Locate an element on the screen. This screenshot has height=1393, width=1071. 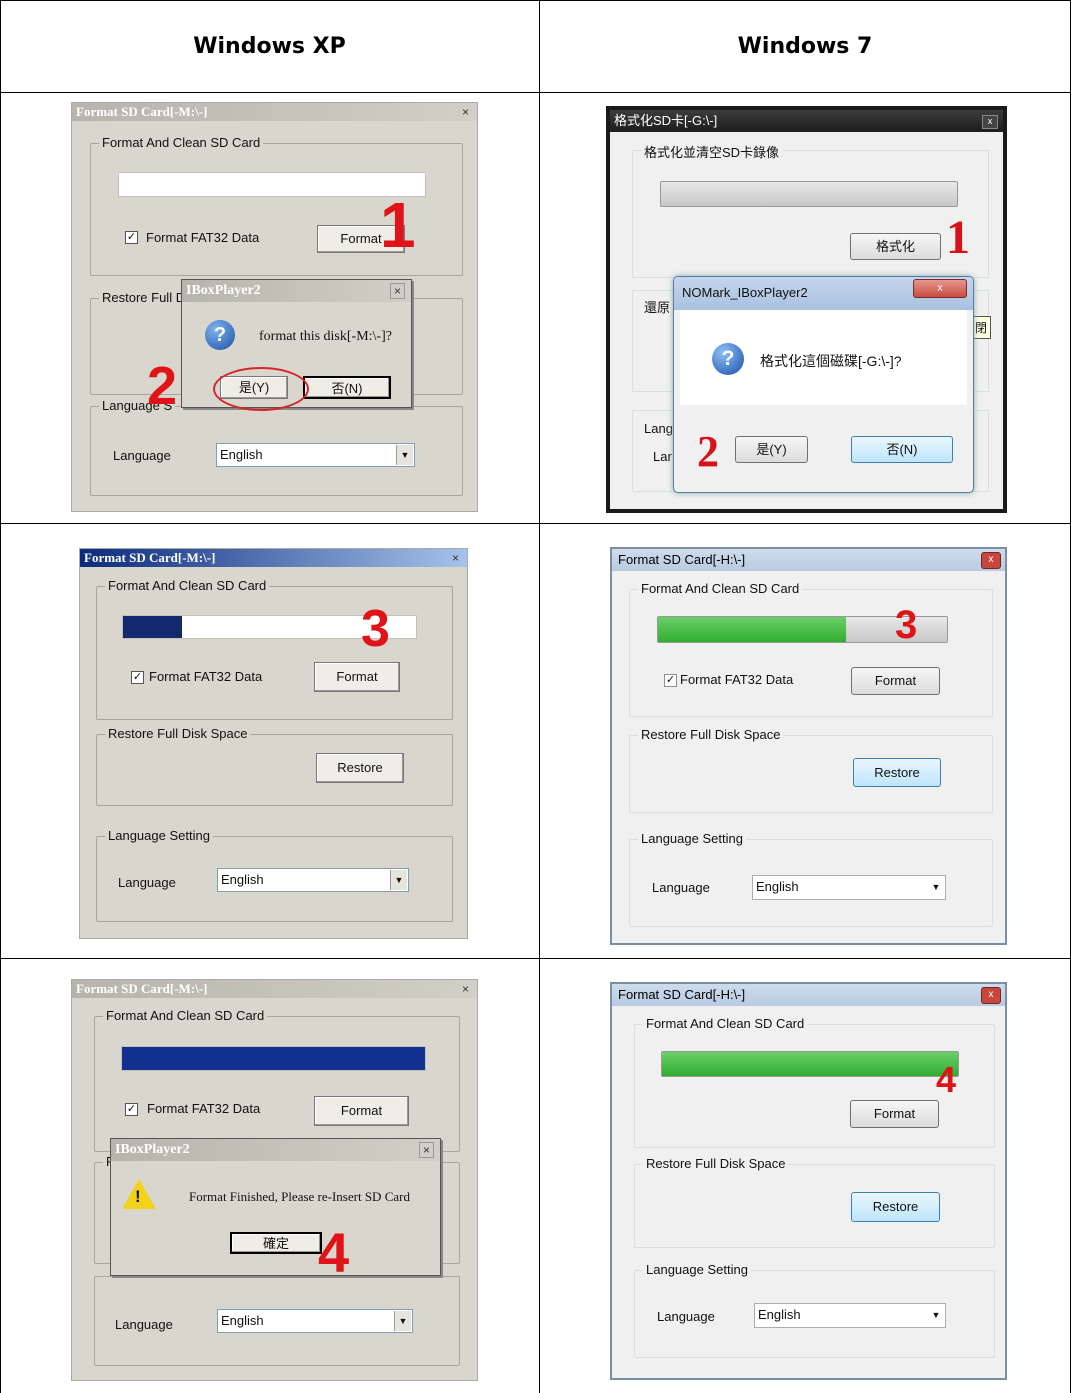
warning-icon-mark: ! is located at coordinates (138, 1196).